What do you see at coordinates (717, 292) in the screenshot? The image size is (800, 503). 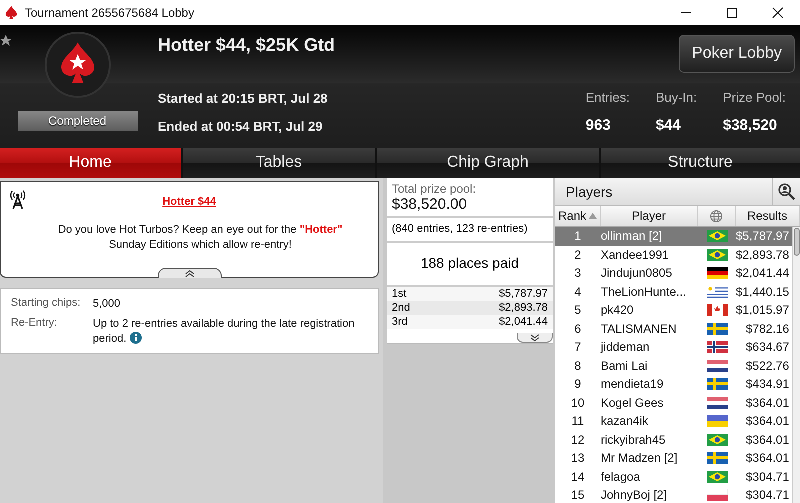 I see `uruguay-flag-icon` at bounding box center [717, 292].